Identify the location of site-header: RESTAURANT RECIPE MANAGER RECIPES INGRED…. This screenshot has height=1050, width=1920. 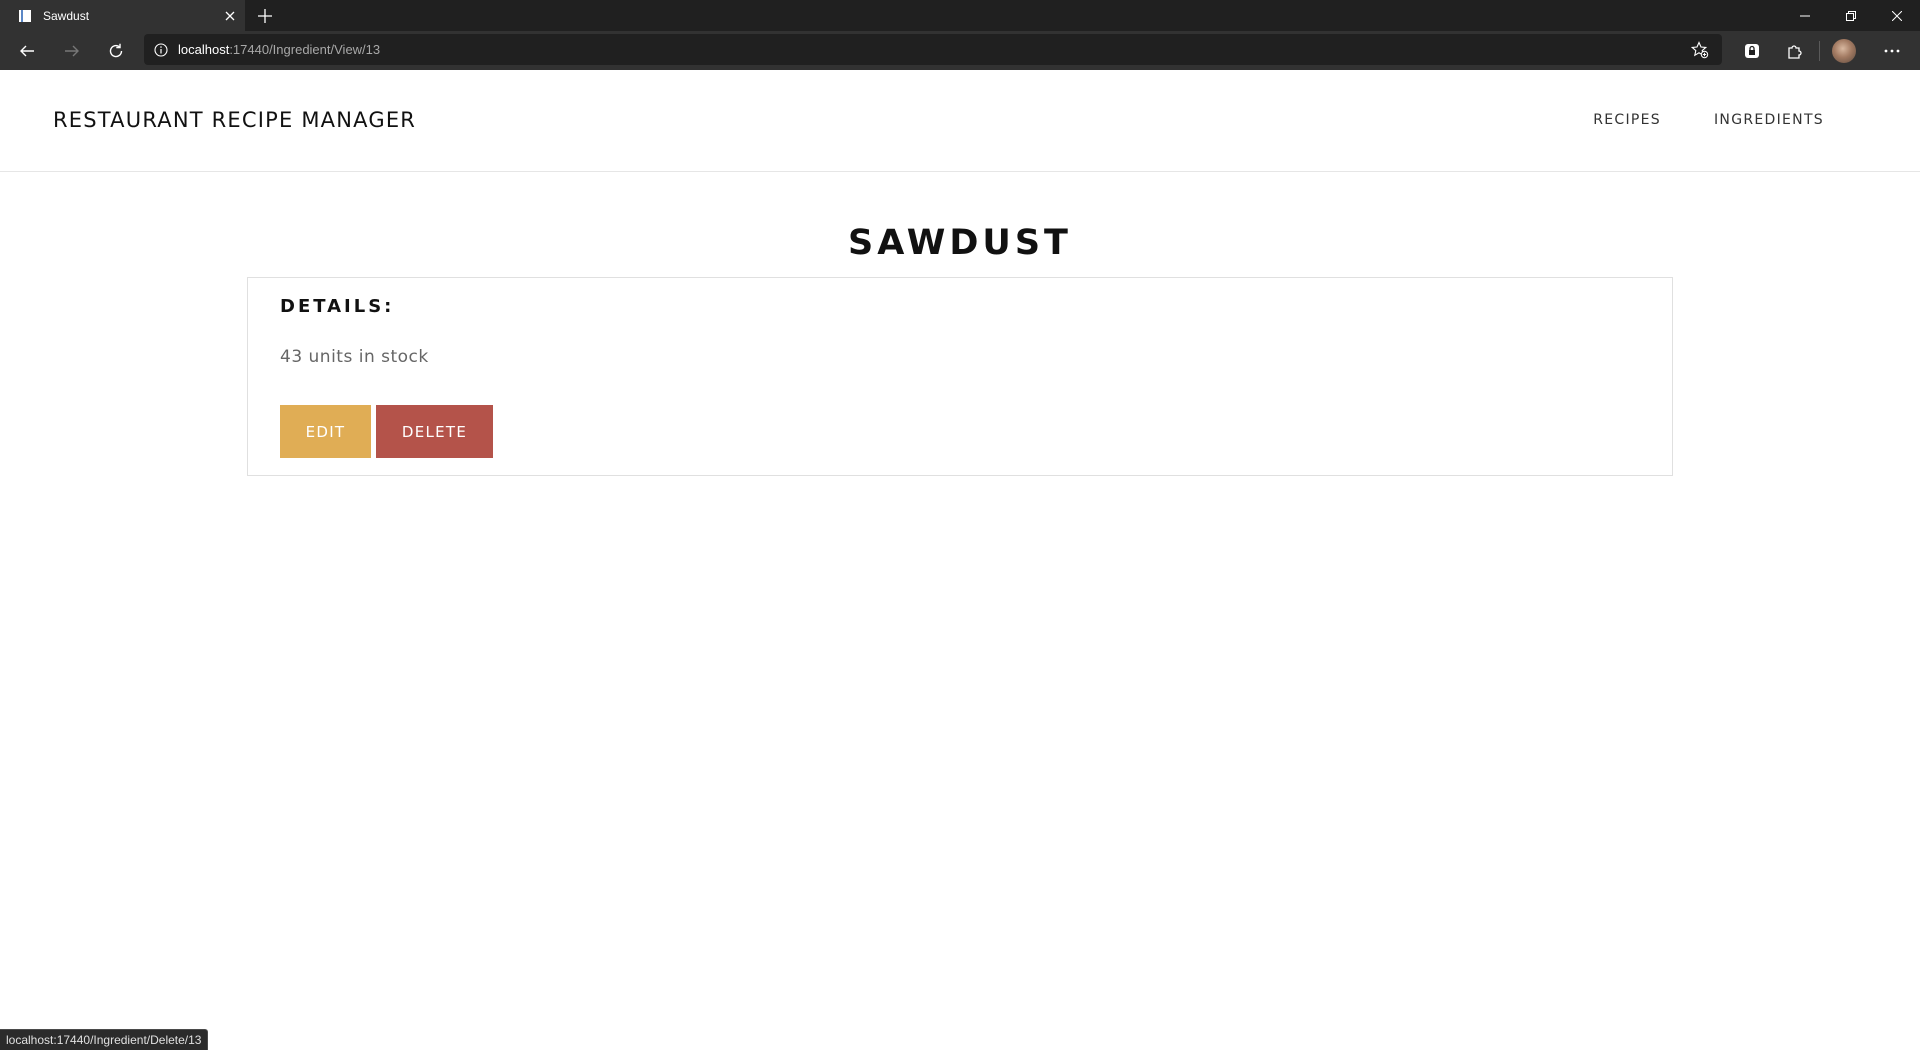
(960, 121).